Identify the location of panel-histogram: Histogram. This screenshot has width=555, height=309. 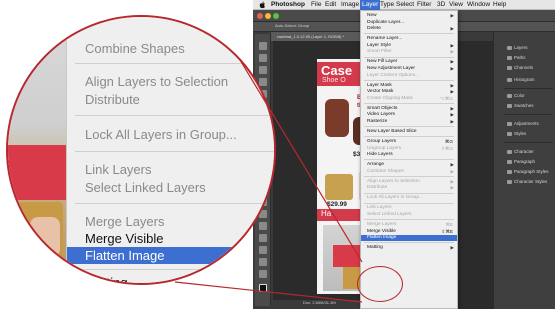
(524, 79).